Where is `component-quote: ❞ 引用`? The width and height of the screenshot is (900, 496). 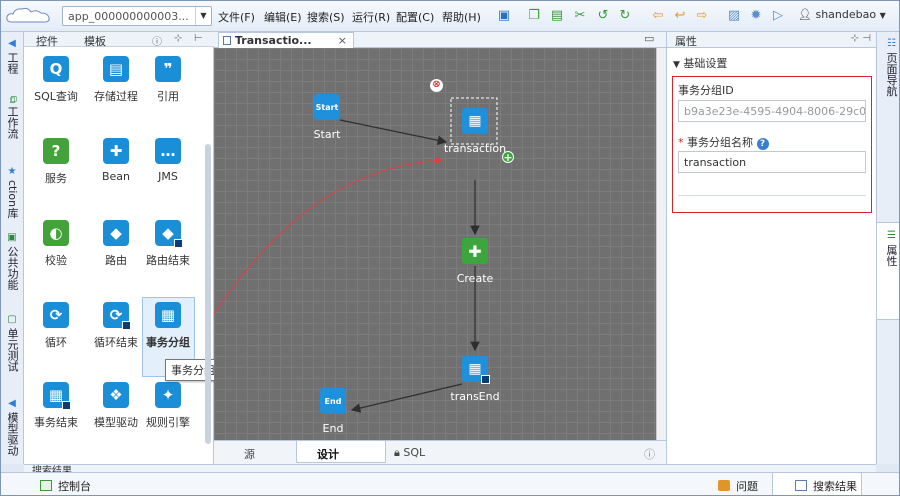
component-quote: ❞ 引用 is located at coordinates (168, 80).